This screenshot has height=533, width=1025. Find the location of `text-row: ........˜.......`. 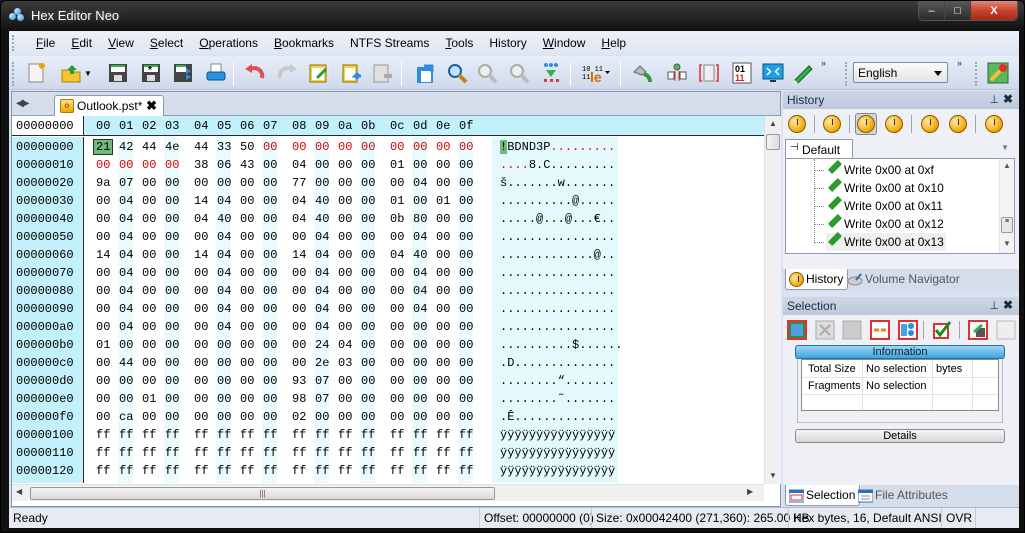

text-row: ........˜....... is located at coordinates (557, 399).